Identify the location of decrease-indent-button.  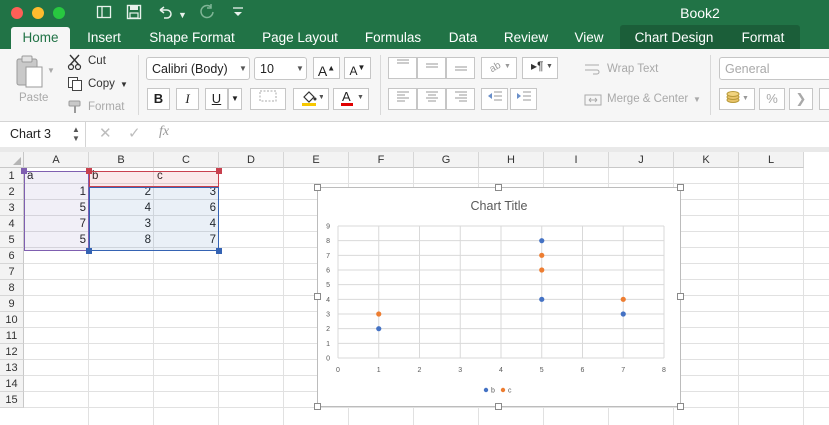
(494, 99).